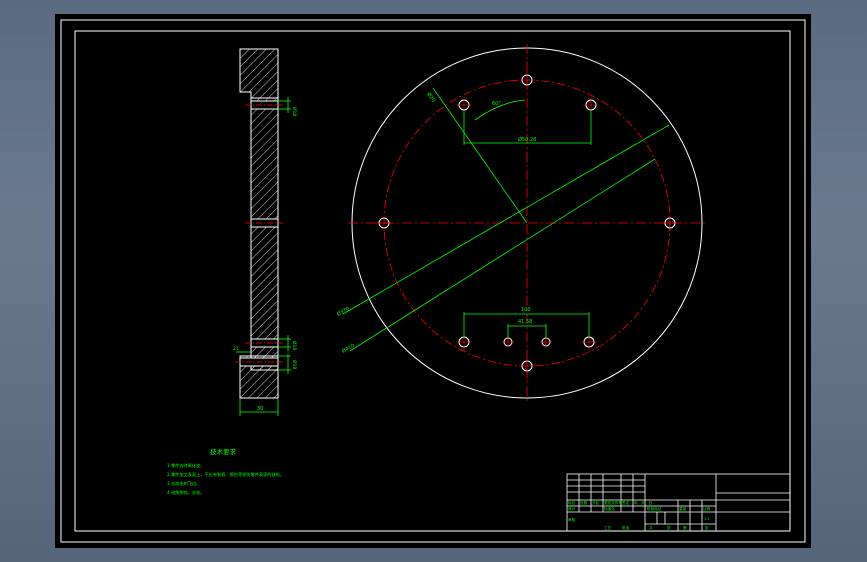  What do you see at coordinates (707, 527) in the screenshot?
I see `tb-sheet-unit-2: 张` at bounding box center [707, 527].